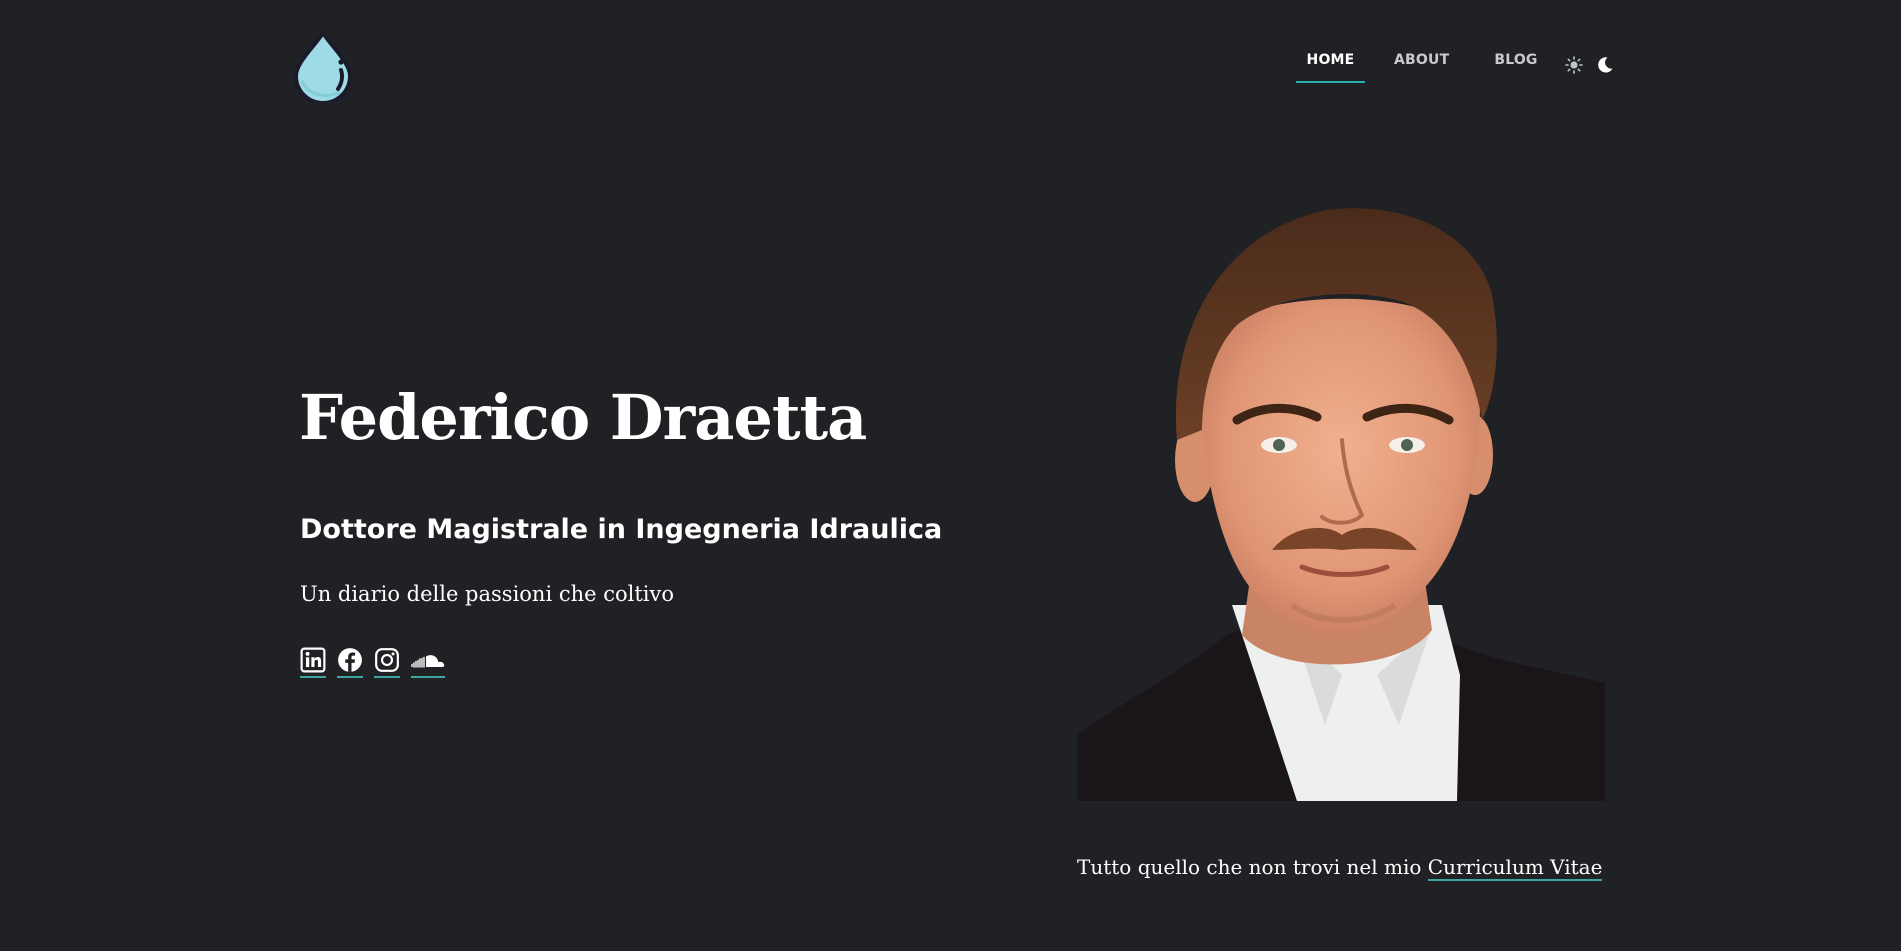 Image resolution: width=1901 pixels, height=951 pixels. I want to click on facebook-link, so click(350, 662).